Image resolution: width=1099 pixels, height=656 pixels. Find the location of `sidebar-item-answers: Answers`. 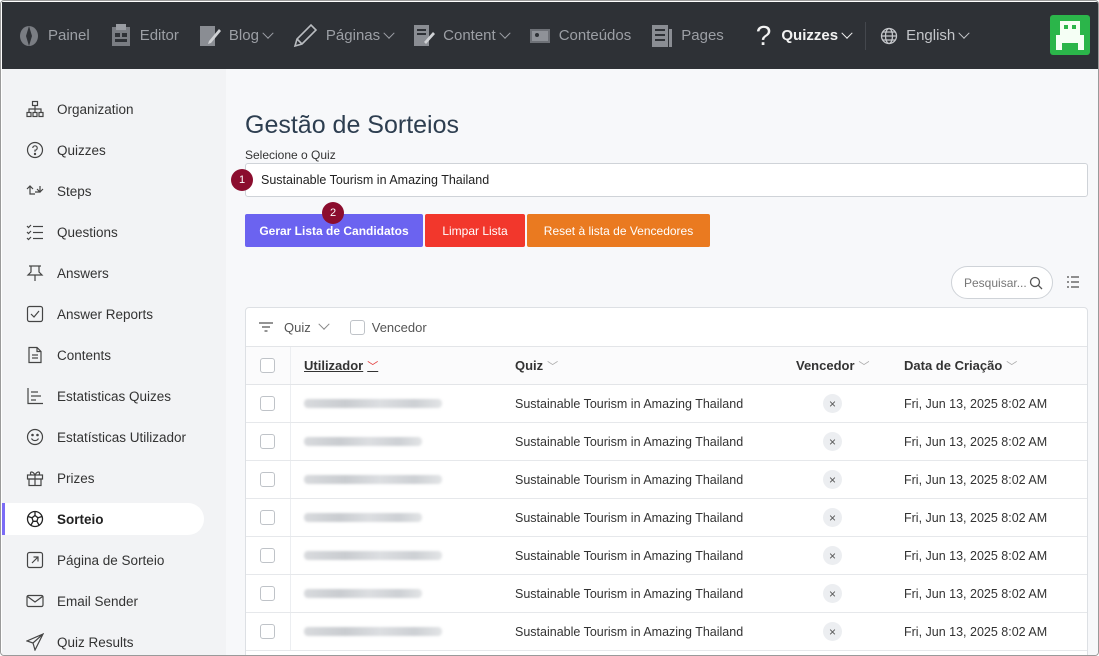

sidebar-item-answers: Answers is located at coordinates (103, 273).